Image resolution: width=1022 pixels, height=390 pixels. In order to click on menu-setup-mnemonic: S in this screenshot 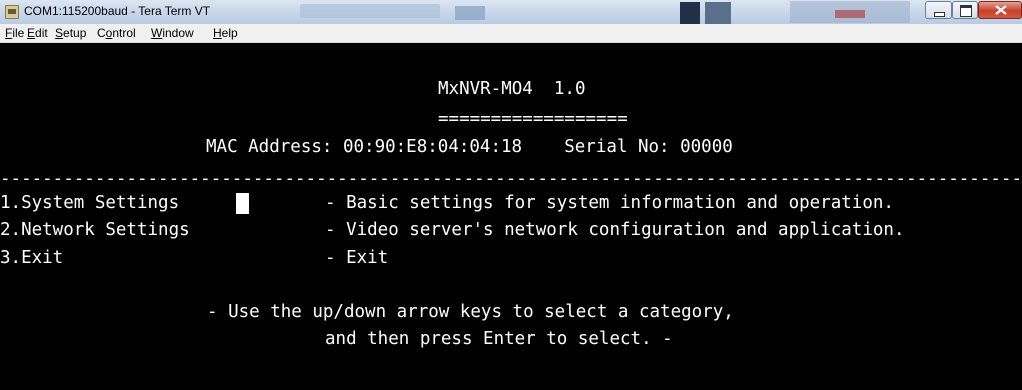, I will do `click(59, 33)`.